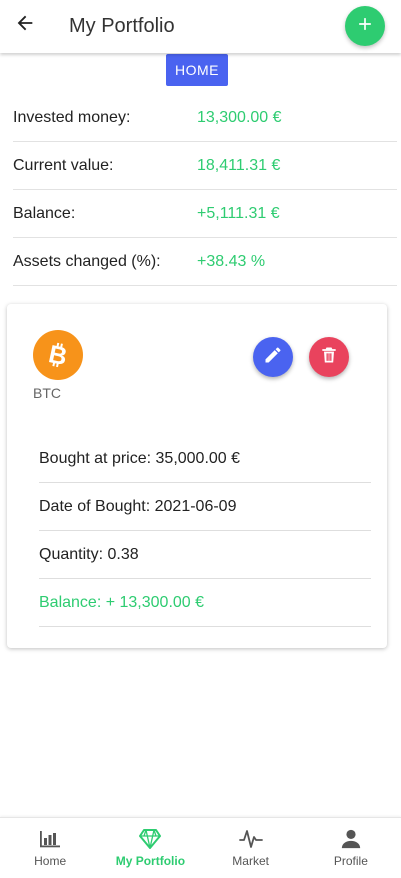 The width and height of the screenshot is (401, 878). What do you see at coordinates (63, 165) in the screenshot?
I see `summary-label: Current value:` at bounding box center [63, 165].